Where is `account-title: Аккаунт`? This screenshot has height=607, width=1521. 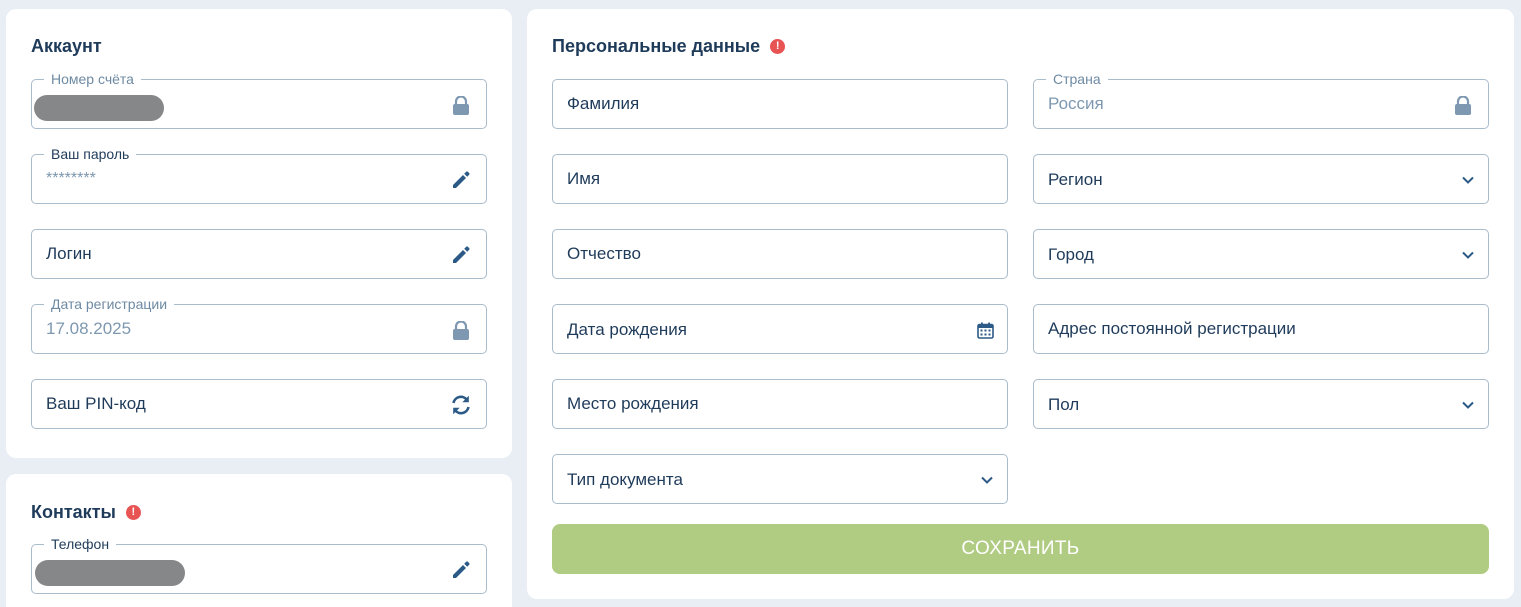 account-title: Аккаунт is located at coordinates (66, 46).